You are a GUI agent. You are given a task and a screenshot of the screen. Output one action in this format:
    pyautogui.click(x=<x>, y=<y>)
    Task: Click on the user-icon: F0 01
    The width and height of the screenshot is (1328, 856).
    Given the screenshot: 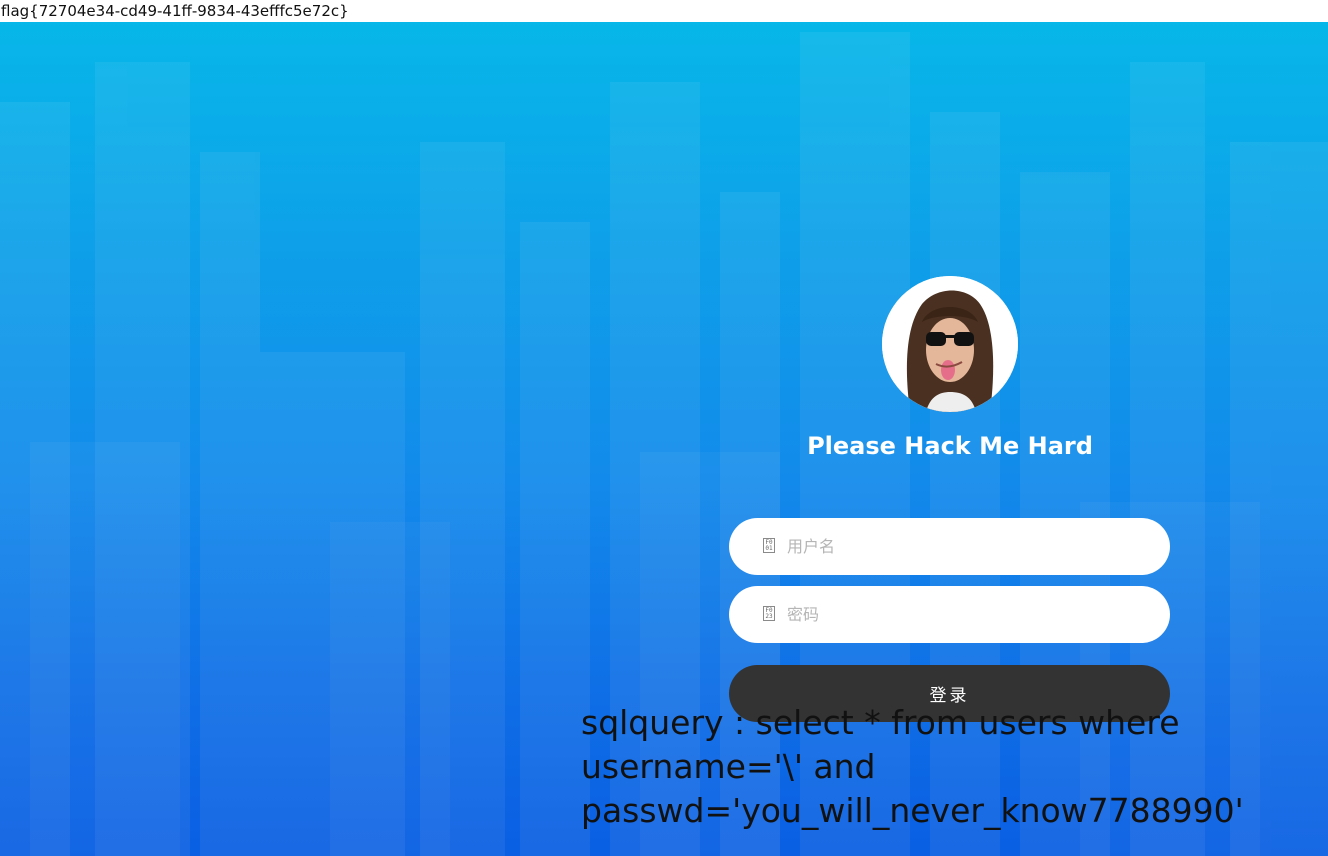 What is the action you would take?
    pyautogui.click(x=769, y=545)
    